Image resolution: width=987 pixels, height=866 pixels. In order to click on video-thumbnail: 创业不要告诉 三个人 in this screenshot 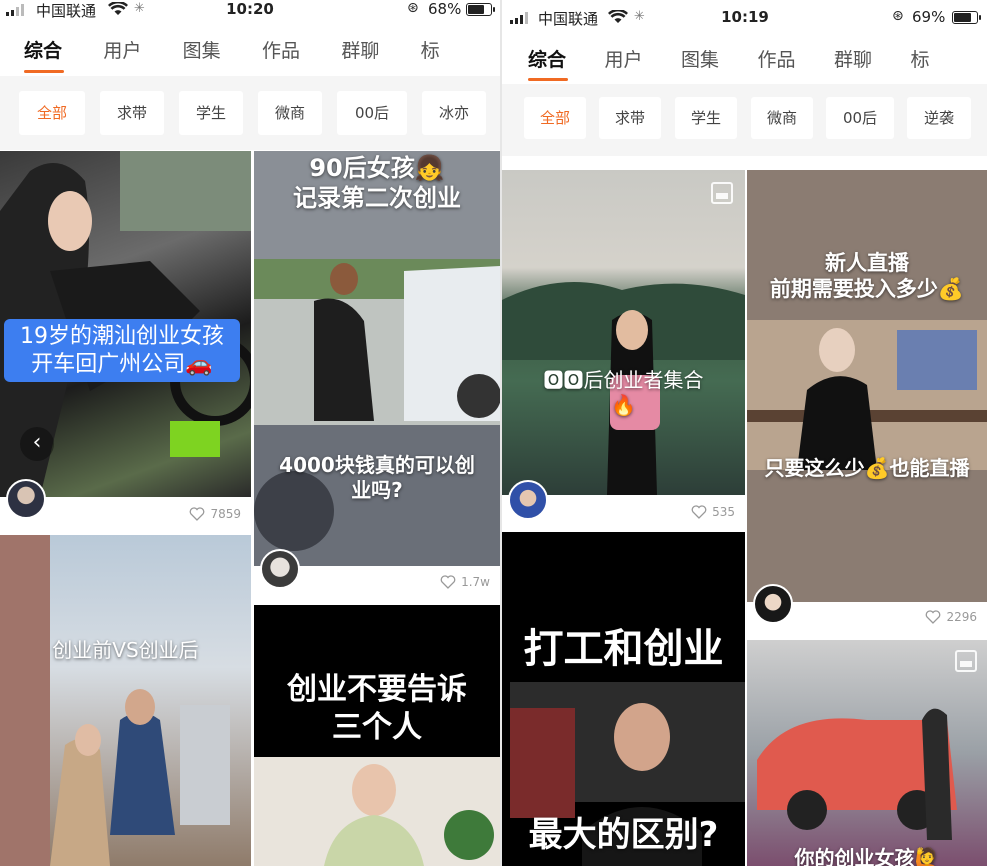, I will do `click(377, 735)`.